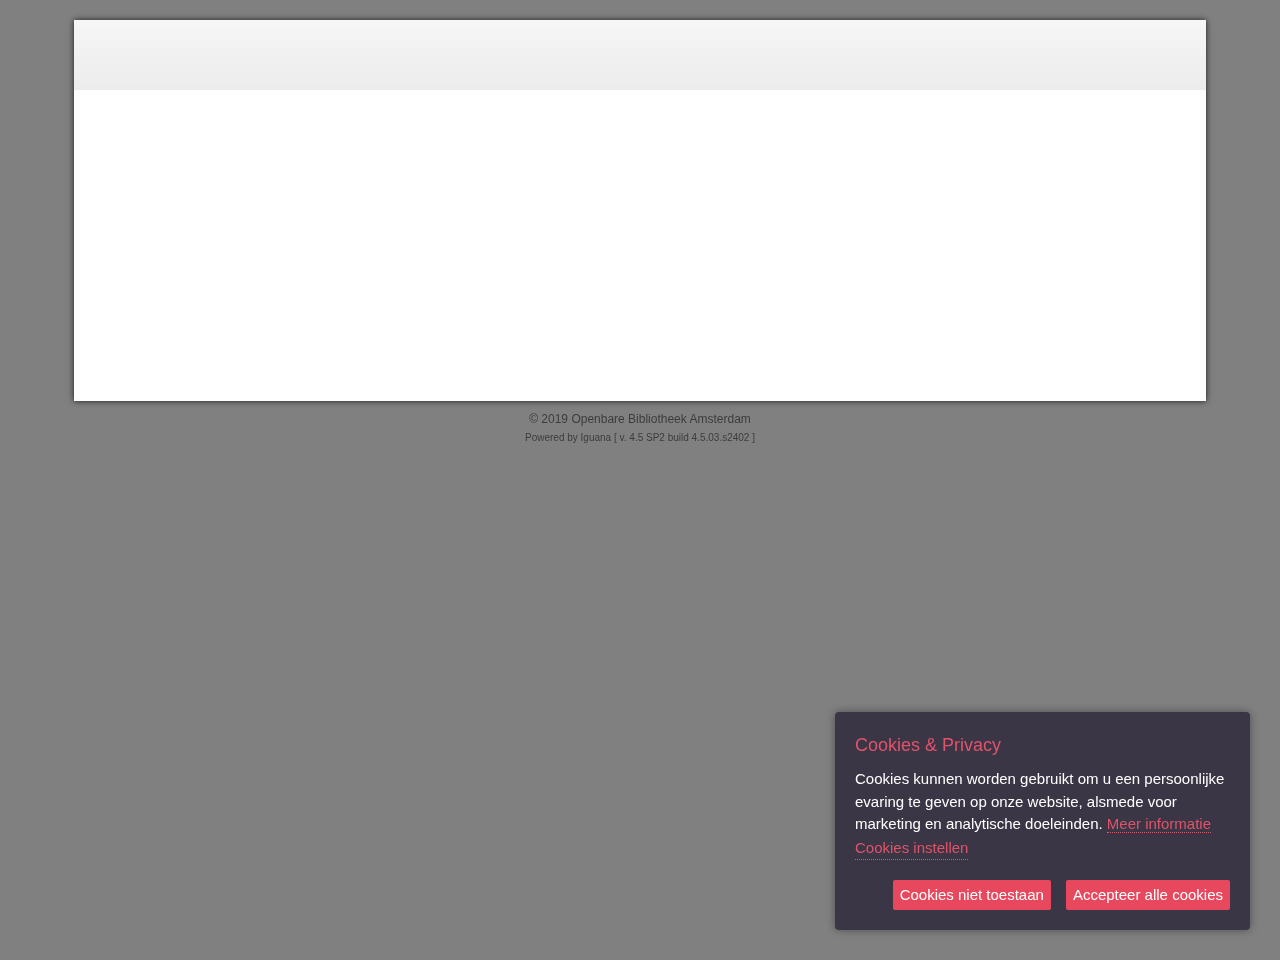 The width and height of the screenshot is (1280, 960). What do you see at coordinates (640, 419) in the screenshot?
I see `copyright-text: © 2019 Openbare Bibliotheek Amsterdam` at bounding box center [640, 419].